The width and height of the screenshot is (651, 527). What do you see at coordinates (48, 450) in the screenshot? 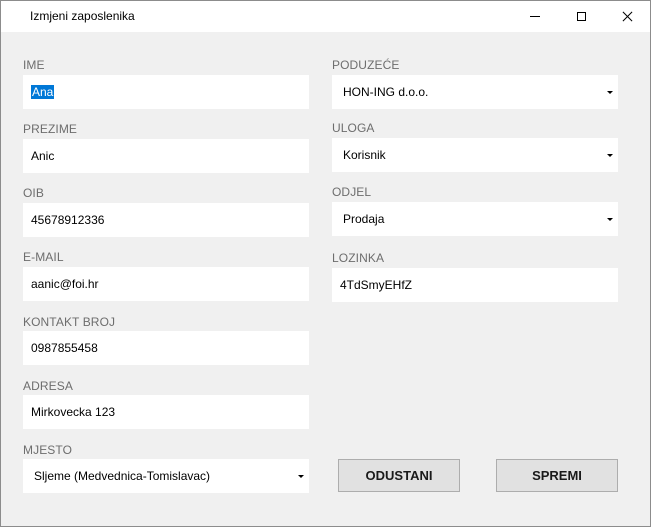
I see `mjesto-label: MJESTO` at bounding box center [48, 450].